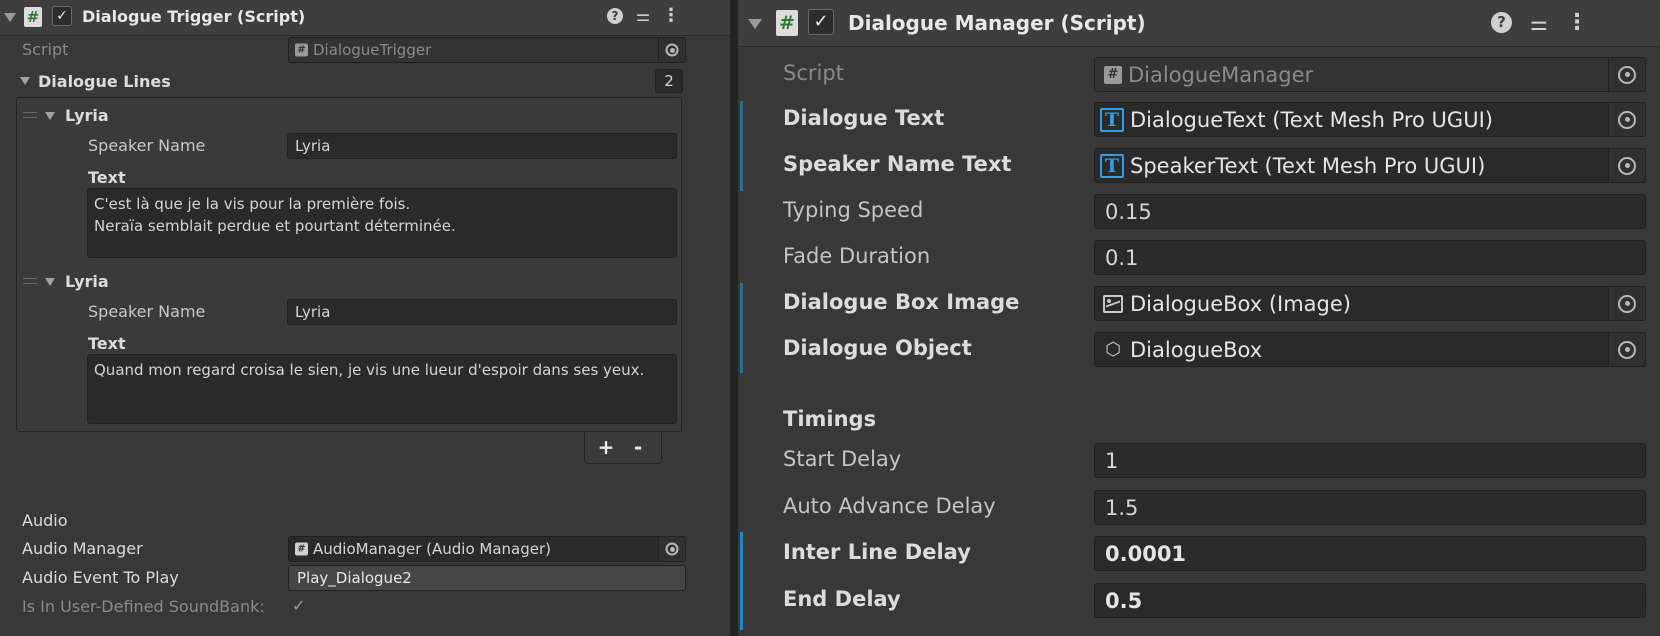  I want to click on end-delay-value: 0.5, so click(1124, 600).